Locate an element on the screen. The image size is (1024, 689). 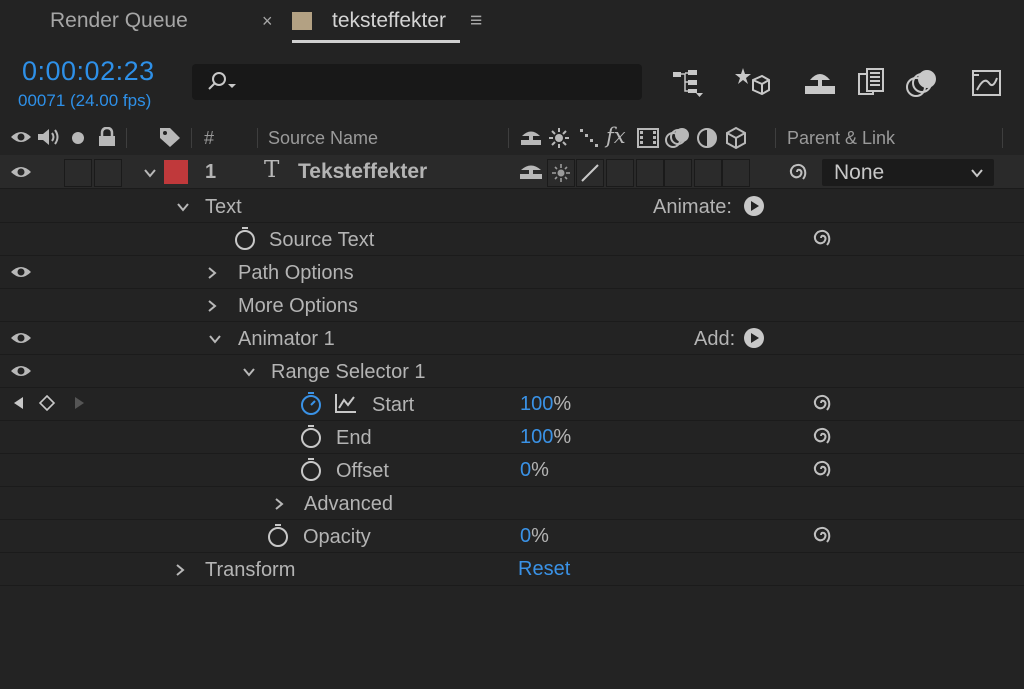
animate-menu-play-icon is located at coordinates (754, 208).